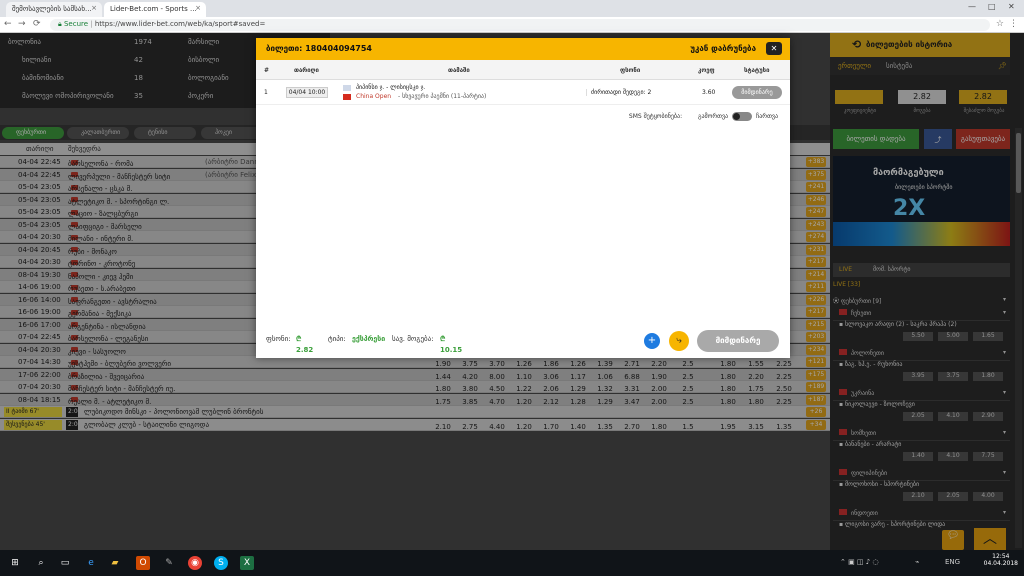 The width and height of the screenshot is (1024, 576). I want to click on possible-win-label: სავ. მოგება:, so click(413, 339).